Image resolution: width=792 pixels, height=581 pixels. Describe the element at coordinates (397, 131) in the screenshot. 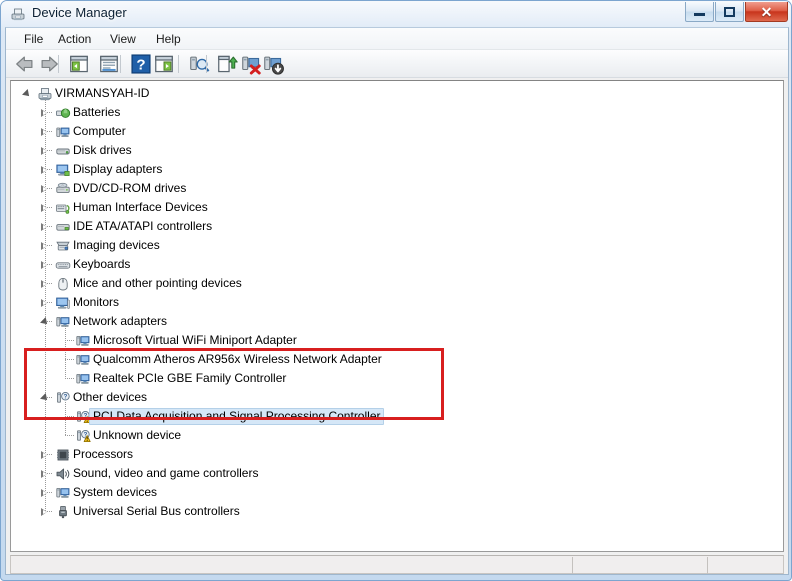

I see `tree-item: Computer` at that location.